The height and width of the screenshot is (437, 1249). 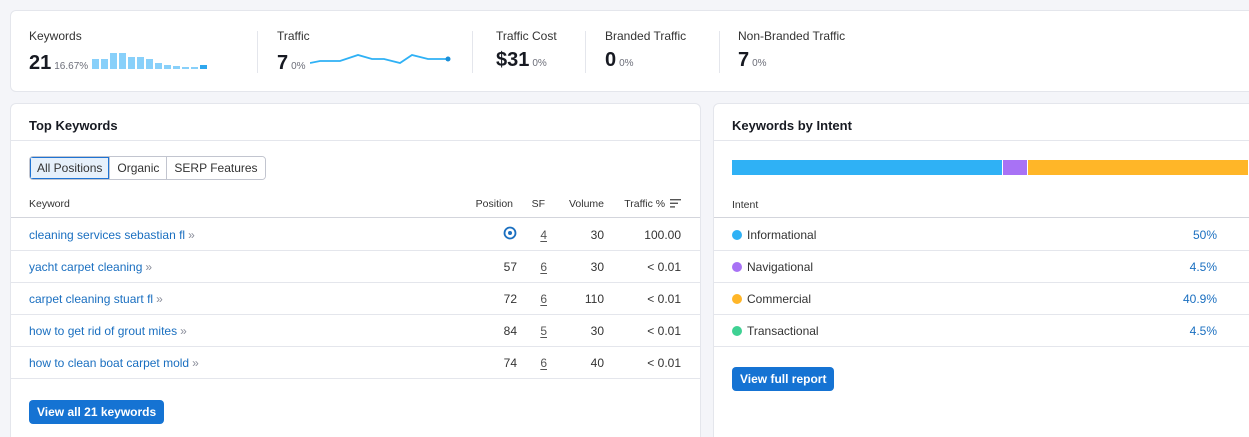 What do you see at coordinates (355, 267) in the screenshot?
I see `table-row: yacht carpet cleaning» 57 6 30 < 0.01` at bounding box center [355, 267].